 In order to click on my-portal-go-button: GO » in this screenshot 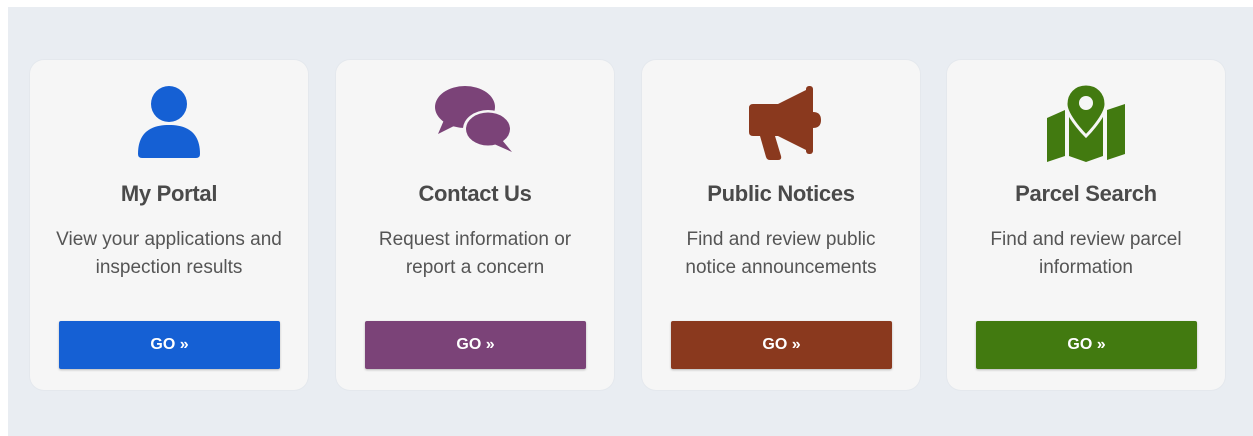, I will do `click(169, 345)`.